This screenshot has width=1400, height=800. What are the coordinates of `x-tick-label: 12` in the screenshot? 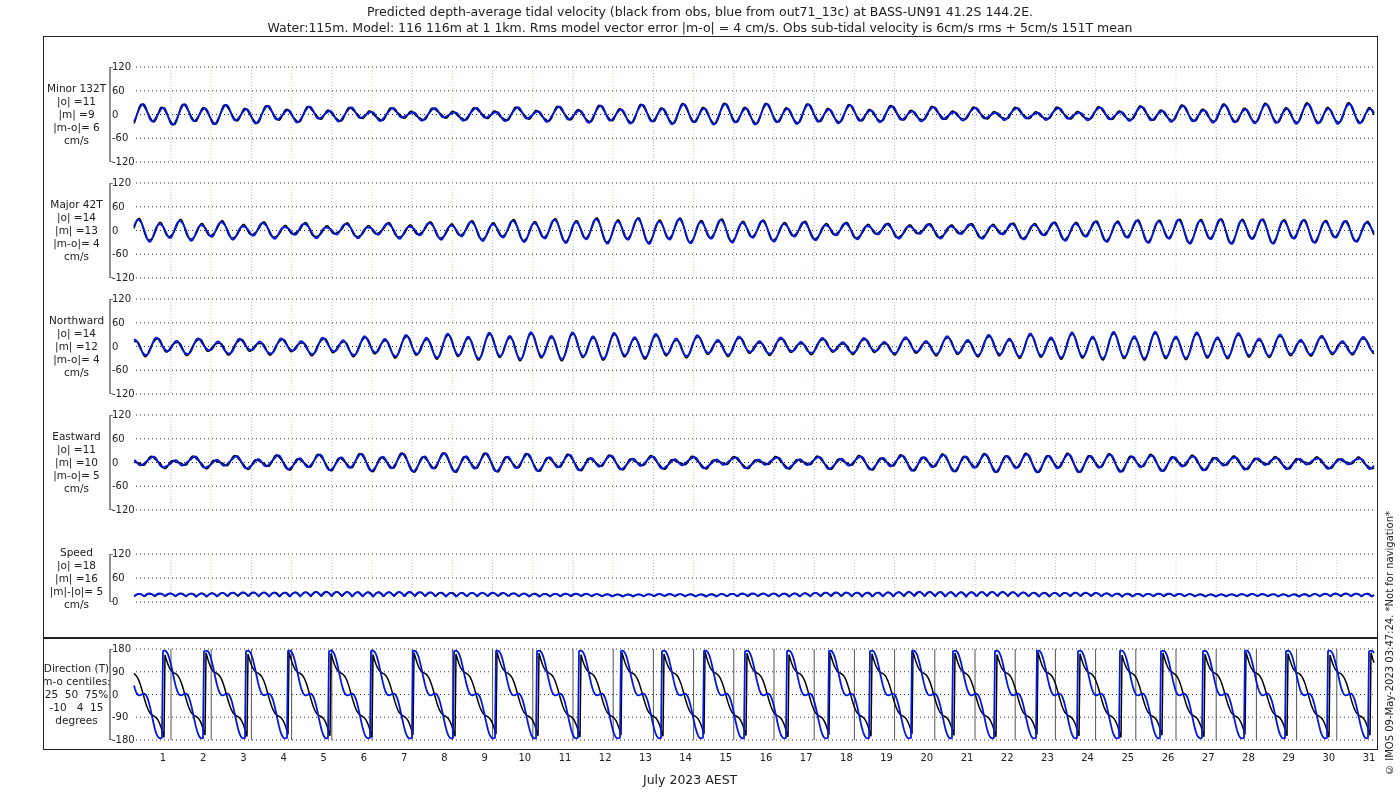 It's located at (605, 758).